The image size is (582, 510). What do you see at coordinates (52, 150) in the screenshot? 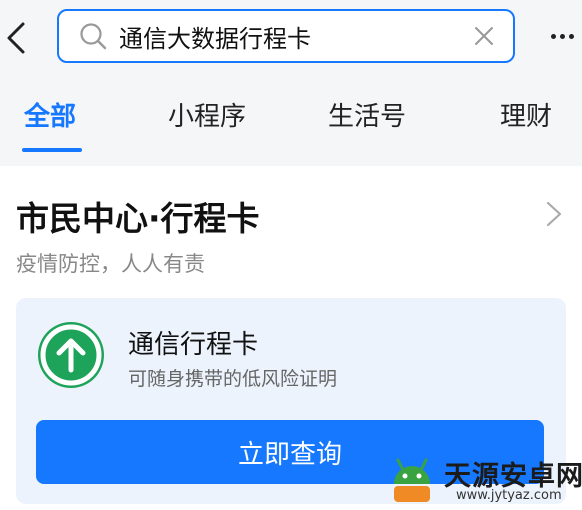
I see `active-tab-indicator` at bounding box center [52, 150].